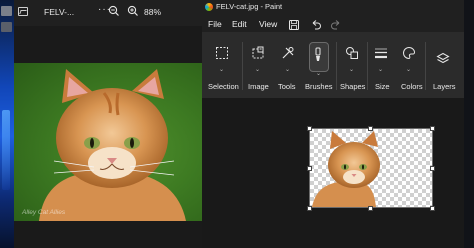 The image size is (474, 248). Describe the element at coordinates (23, 11) in the screenshot. I see `image-icon` at that location.